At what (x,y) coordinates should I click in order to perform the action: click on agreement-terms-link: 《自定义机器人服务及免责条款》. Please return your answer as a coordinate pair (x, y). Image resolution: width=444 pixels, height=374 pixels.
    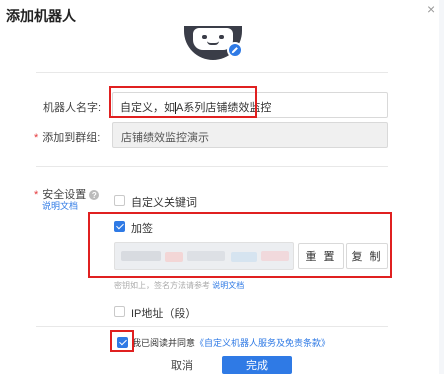
    Looking at the image, I should click on (262, 343).